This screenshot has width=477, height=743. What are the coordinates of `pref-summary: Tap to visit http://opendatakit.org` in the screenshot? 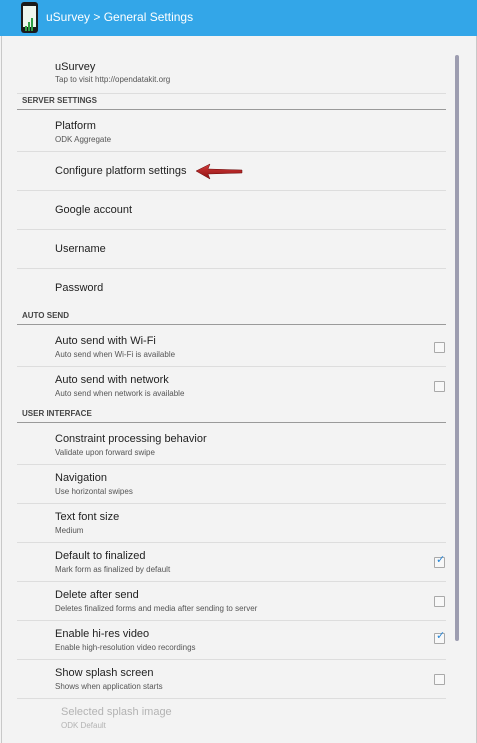 It's located at (113, 79).